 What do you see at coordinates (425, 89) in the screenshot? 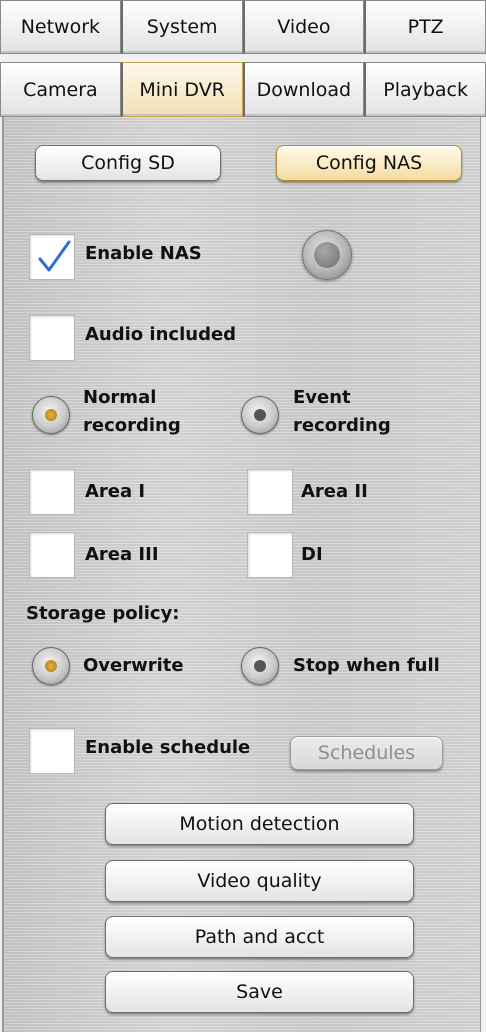
I see `tab-playback: Playback` at bounding box center [425, 89].